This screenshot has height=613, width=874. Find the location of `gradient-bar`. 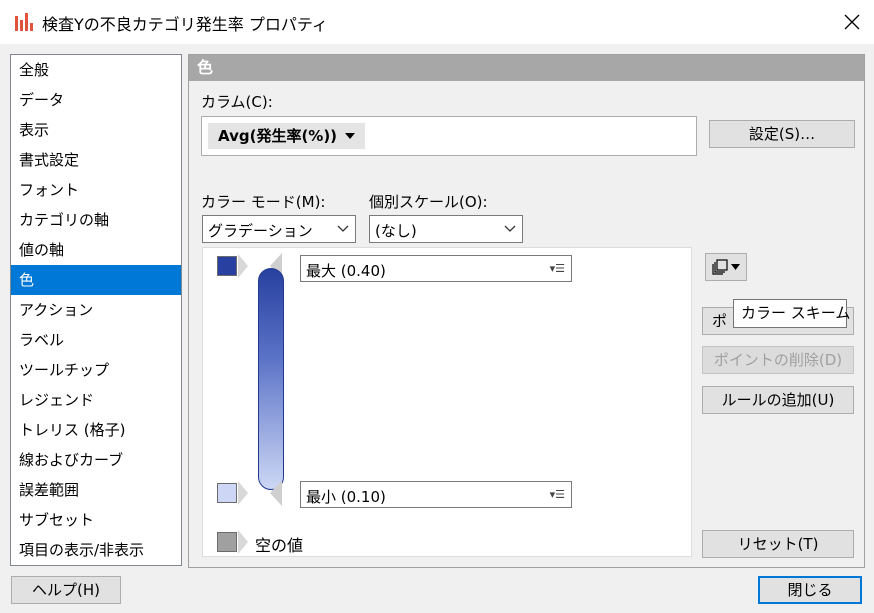

gradient-bar is located at coordinates (271, 379).